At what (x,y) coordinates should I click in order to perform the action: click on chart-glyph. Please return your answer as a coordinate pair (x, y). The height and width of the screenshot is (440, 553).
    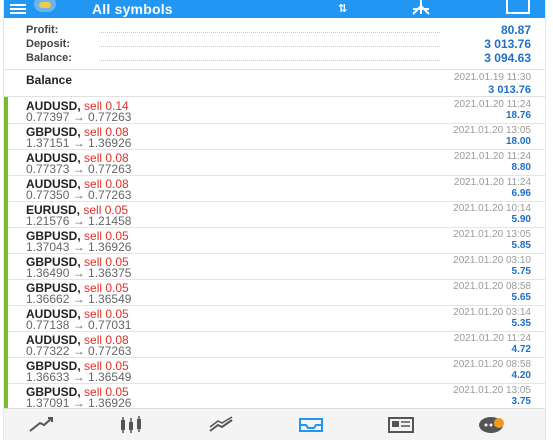
    Looking at the image, I should click on (131, 424).